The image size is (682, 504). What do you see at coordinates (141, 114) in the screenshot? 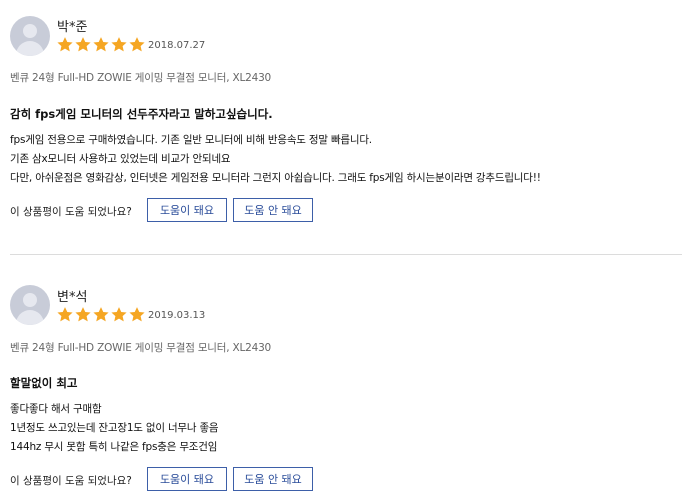
I see `review-title: 감히 fps게임 모니터의 선두주자라고 말하고싶습니다.` at bounding box center [141, 114].